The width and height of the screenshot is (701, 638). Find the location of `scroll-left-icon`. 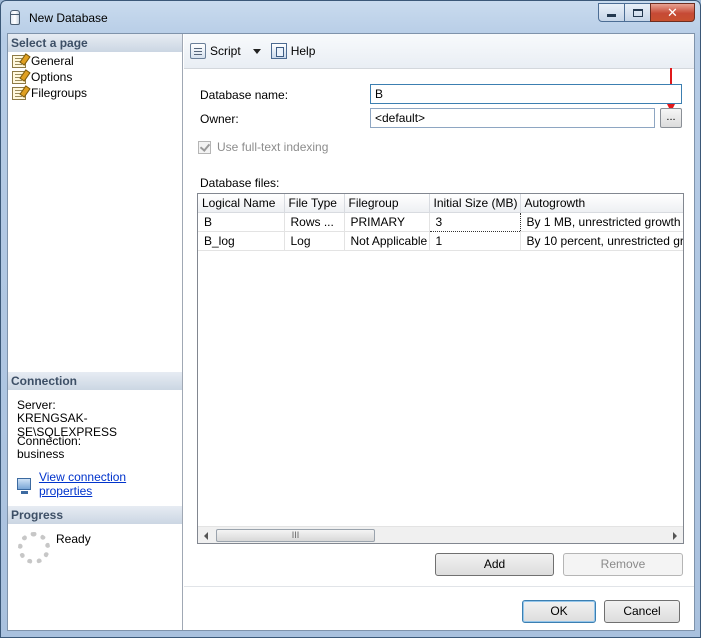

scroll-left-icon is located at coordinates (206, 536).